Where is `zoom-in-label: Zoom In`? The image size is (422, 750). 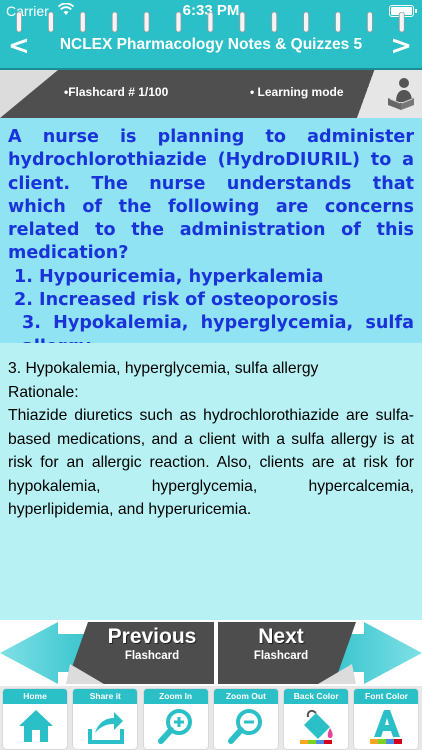 zoom-in-label: Zoom In is located at coordinates (175, 696).